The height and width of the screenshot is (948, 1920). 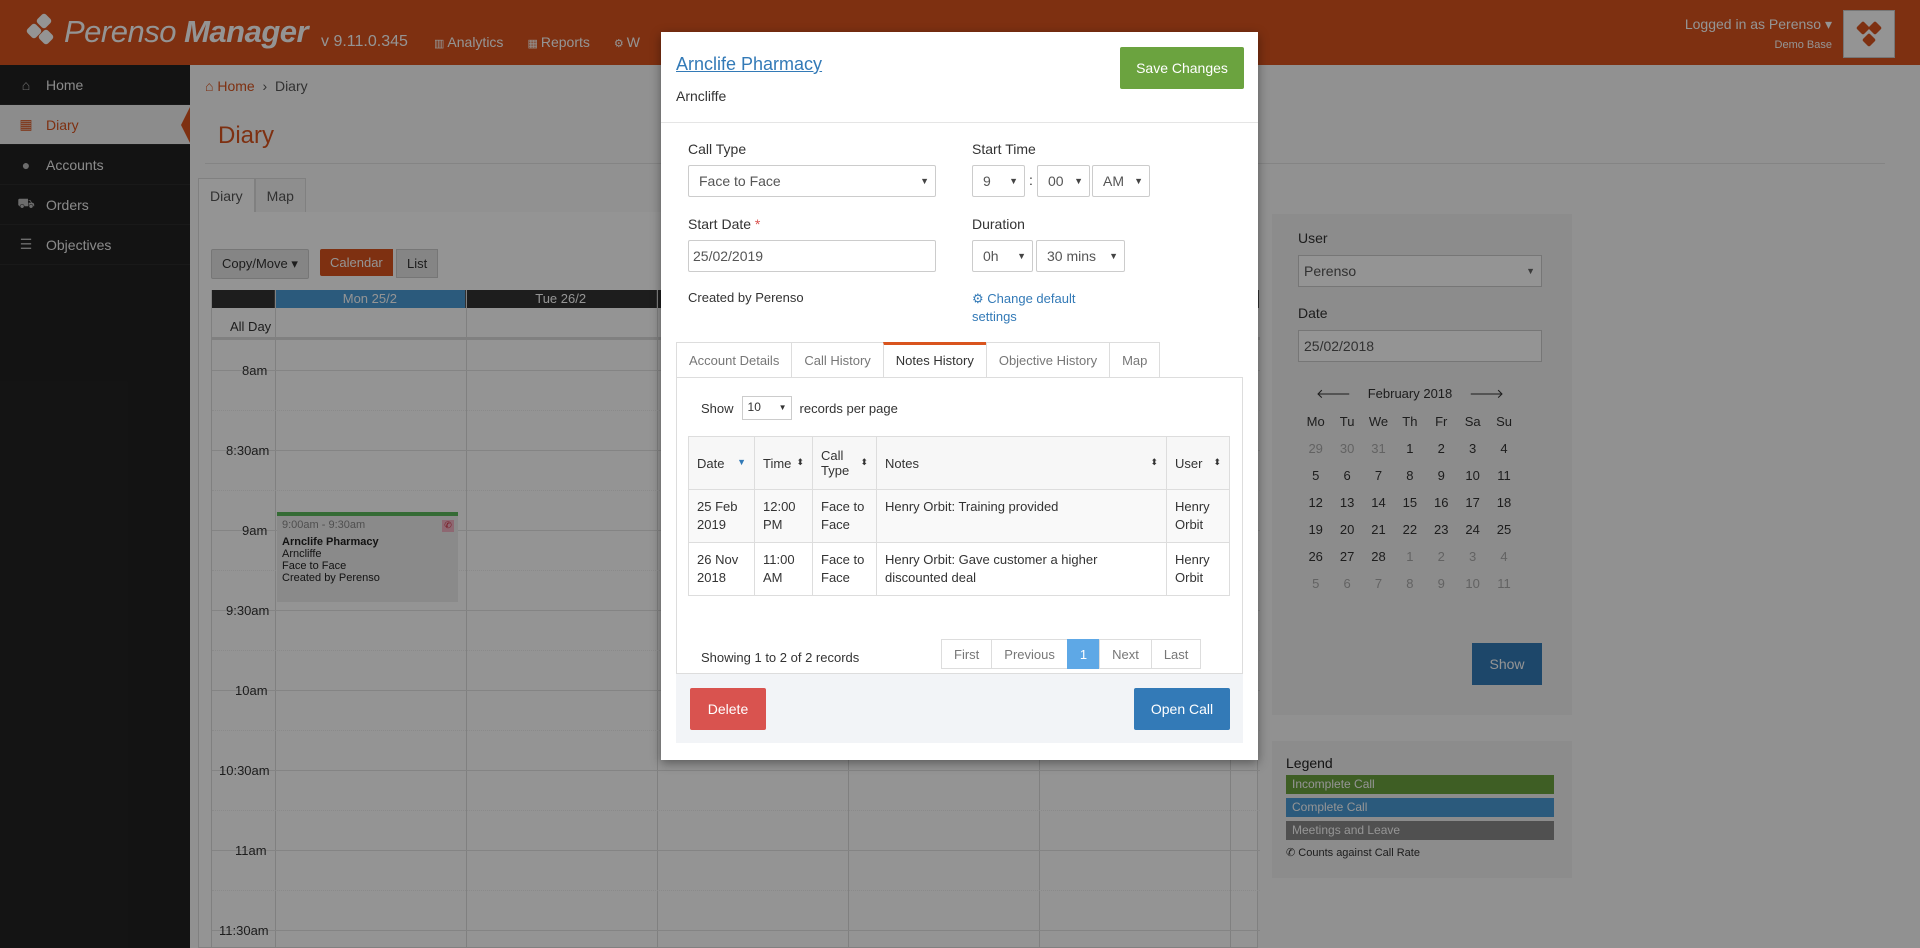 I want to click on start-date-label: Start Date *, so click(x=724, y=224).